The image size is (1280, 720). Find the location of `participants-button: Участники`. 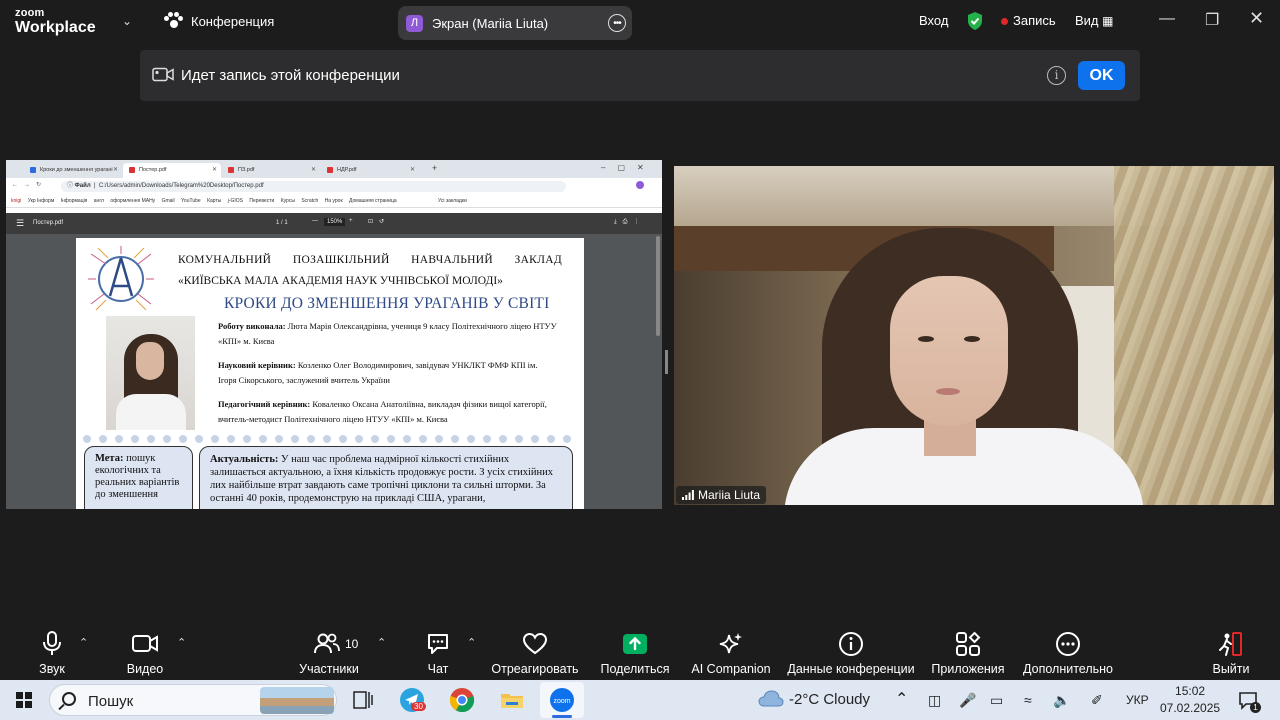

participants-button: Участники is located at coordinates (329, 651).